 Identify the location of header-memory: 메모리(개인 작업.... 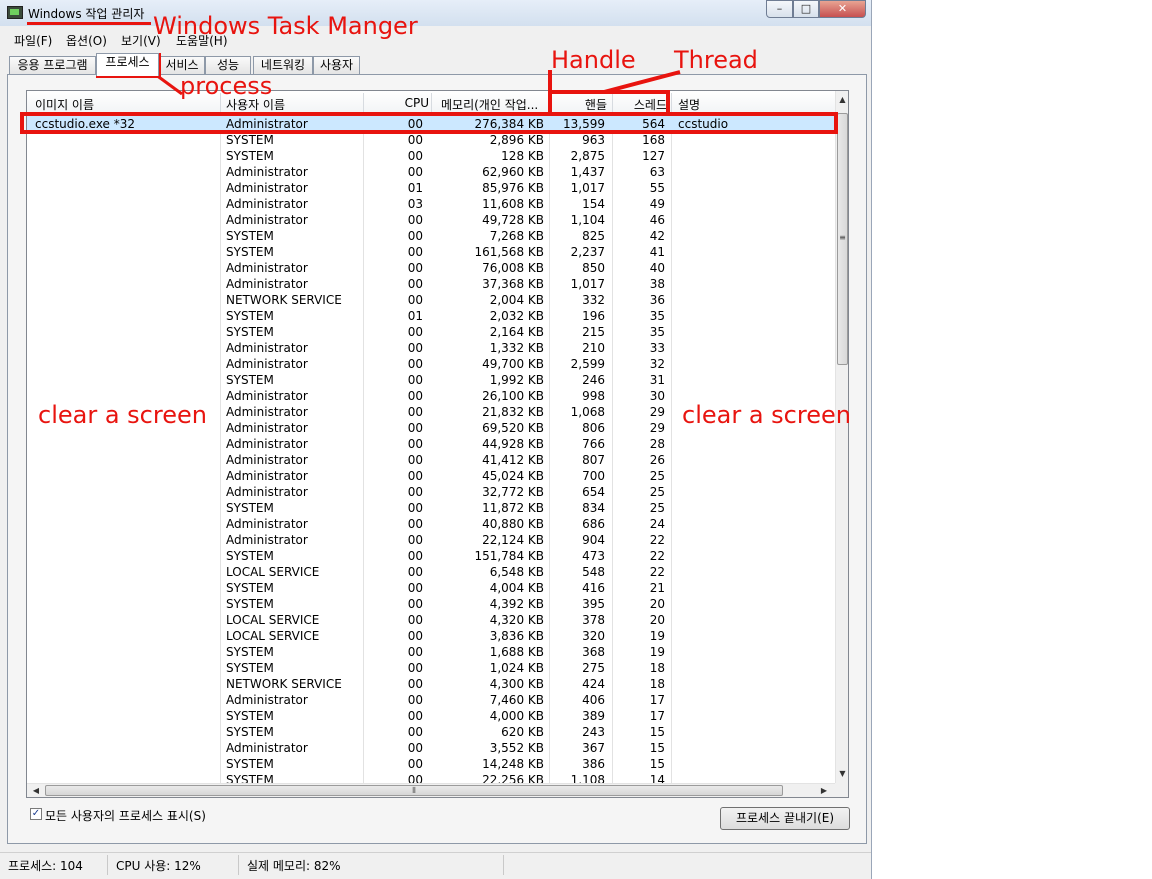
(489, 104).